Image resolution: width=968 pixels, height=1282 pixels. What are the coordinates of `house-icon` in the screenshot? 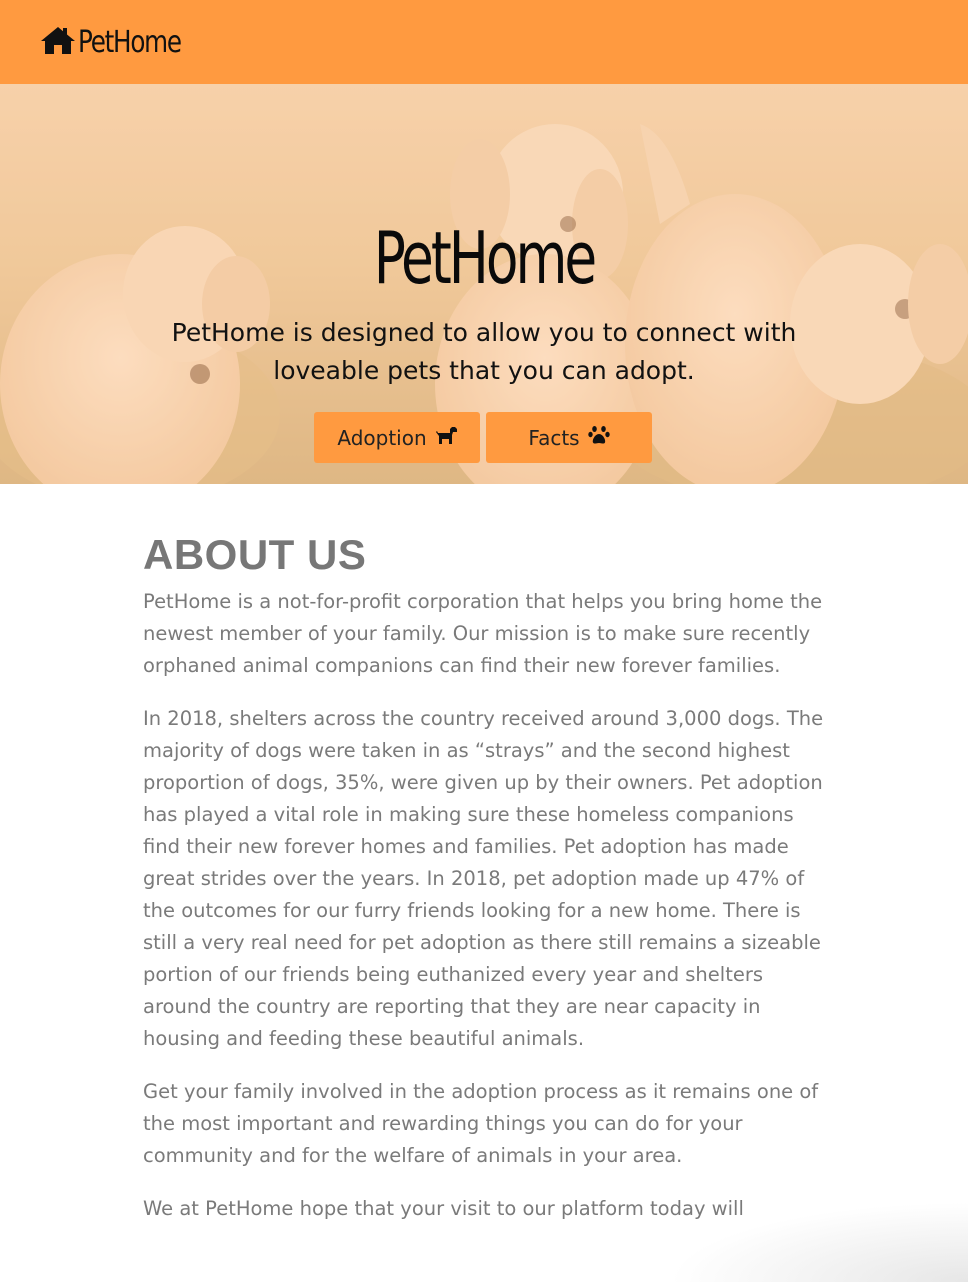 It's located at (58, 42).